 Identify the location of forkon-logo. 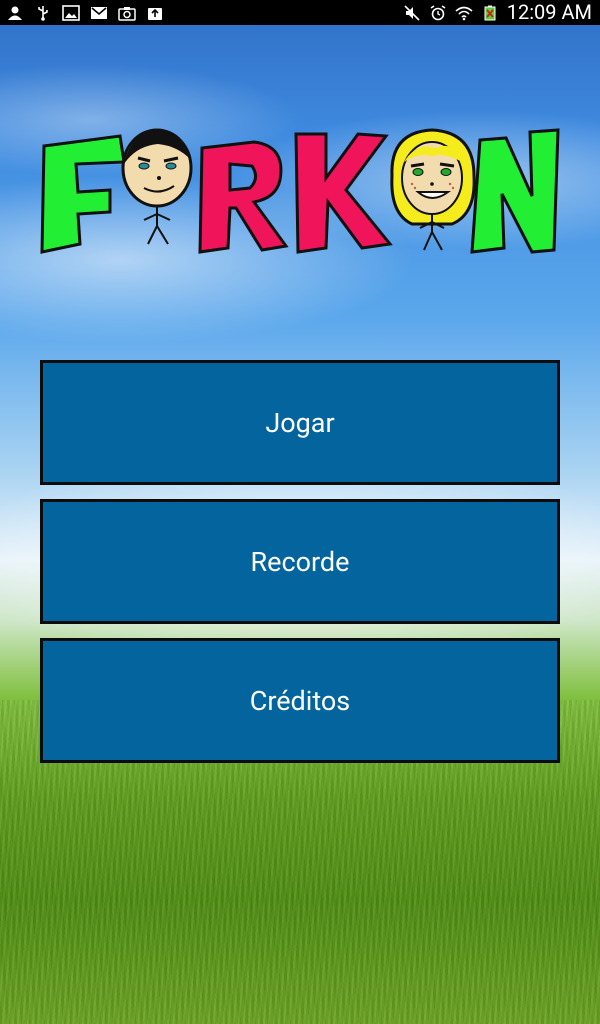
(300, 191).